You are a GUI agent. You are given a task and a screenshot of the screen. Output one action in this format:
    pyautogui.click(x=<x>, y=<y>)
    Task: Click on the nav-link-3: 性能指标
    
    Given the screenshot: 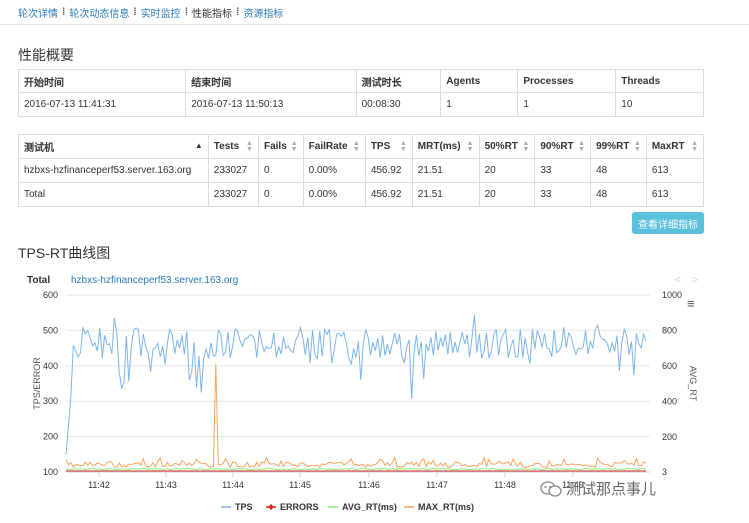 What is the action you would take?
    pyautogui.click(x=212, y=12)
    